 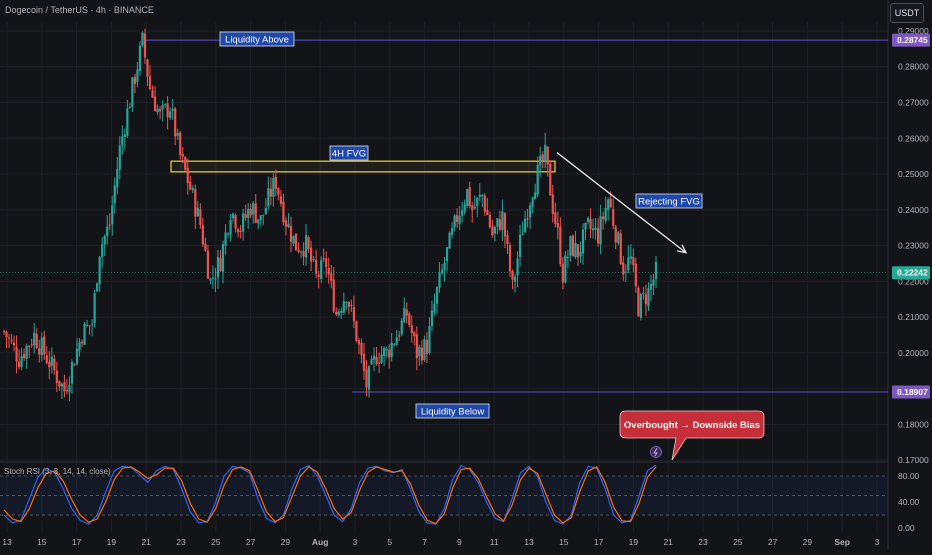 I want to click on price-tick-label: 0.24000, so click(x=913, y=210).